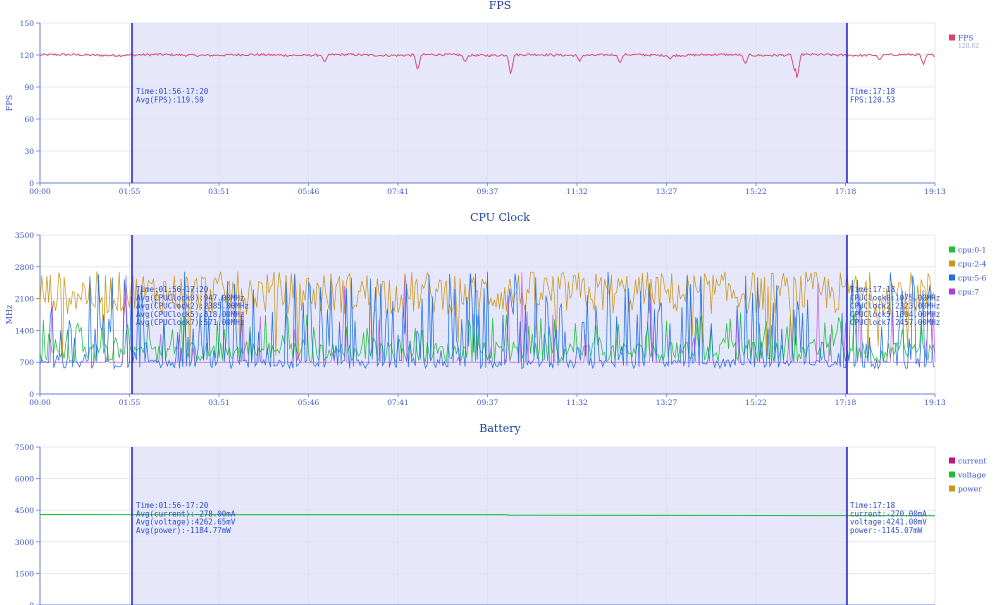  I want to click on y-tick-label: 6000, so click(24, 479).